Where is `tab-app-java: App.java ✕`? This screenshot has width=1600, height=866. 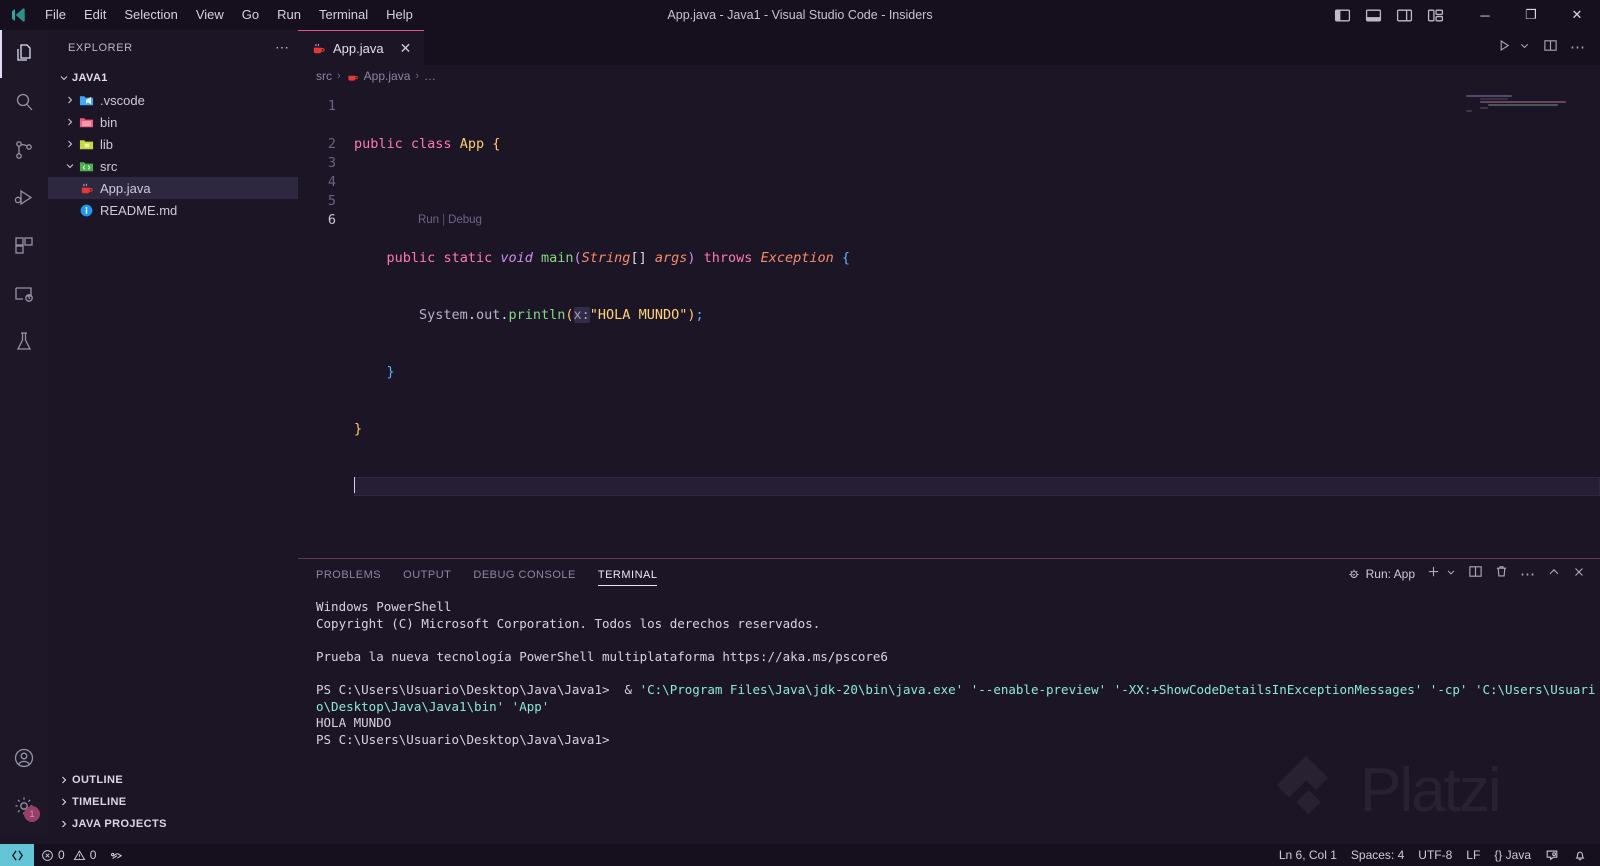
tab-app-java: App.java ✕ is located at coordinates (361, 47).